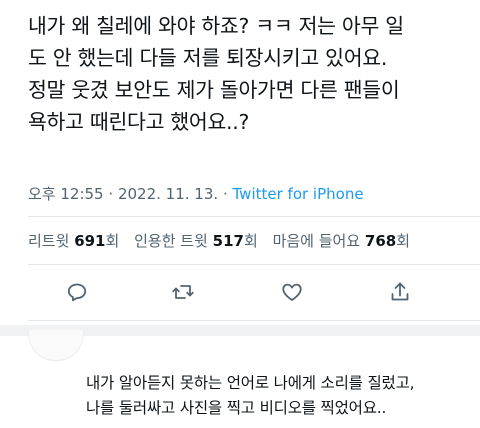 The height and width of the screenshot is (428, 480). I want to click on heart-icon, so click(292, 292).